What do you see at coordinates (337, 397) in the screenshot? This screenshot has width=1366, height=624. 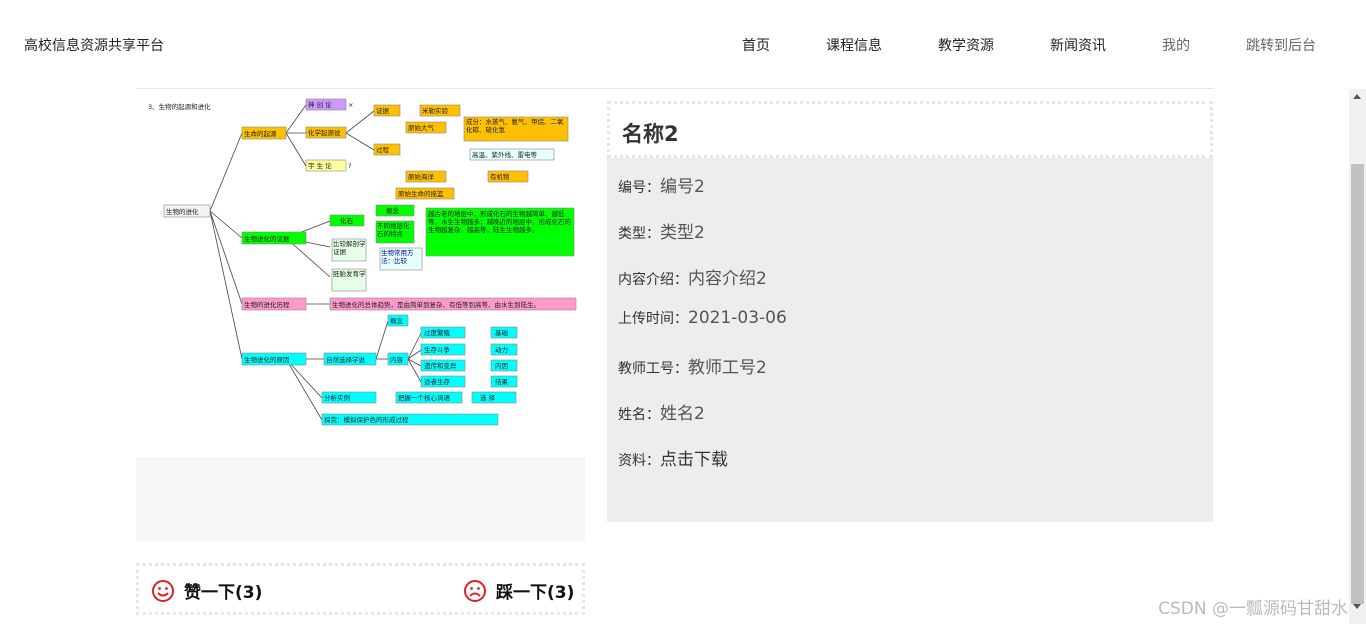 I see `mind-map-node: 分析实例` at bounding box center [337, 397].